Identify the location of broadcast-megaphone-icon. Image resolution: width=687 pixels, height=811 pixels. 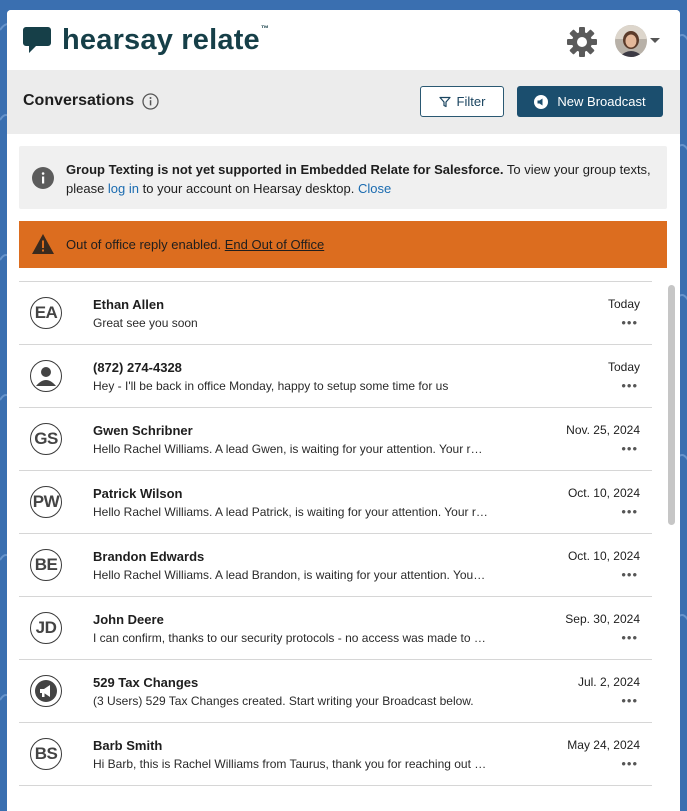
(541, 101).